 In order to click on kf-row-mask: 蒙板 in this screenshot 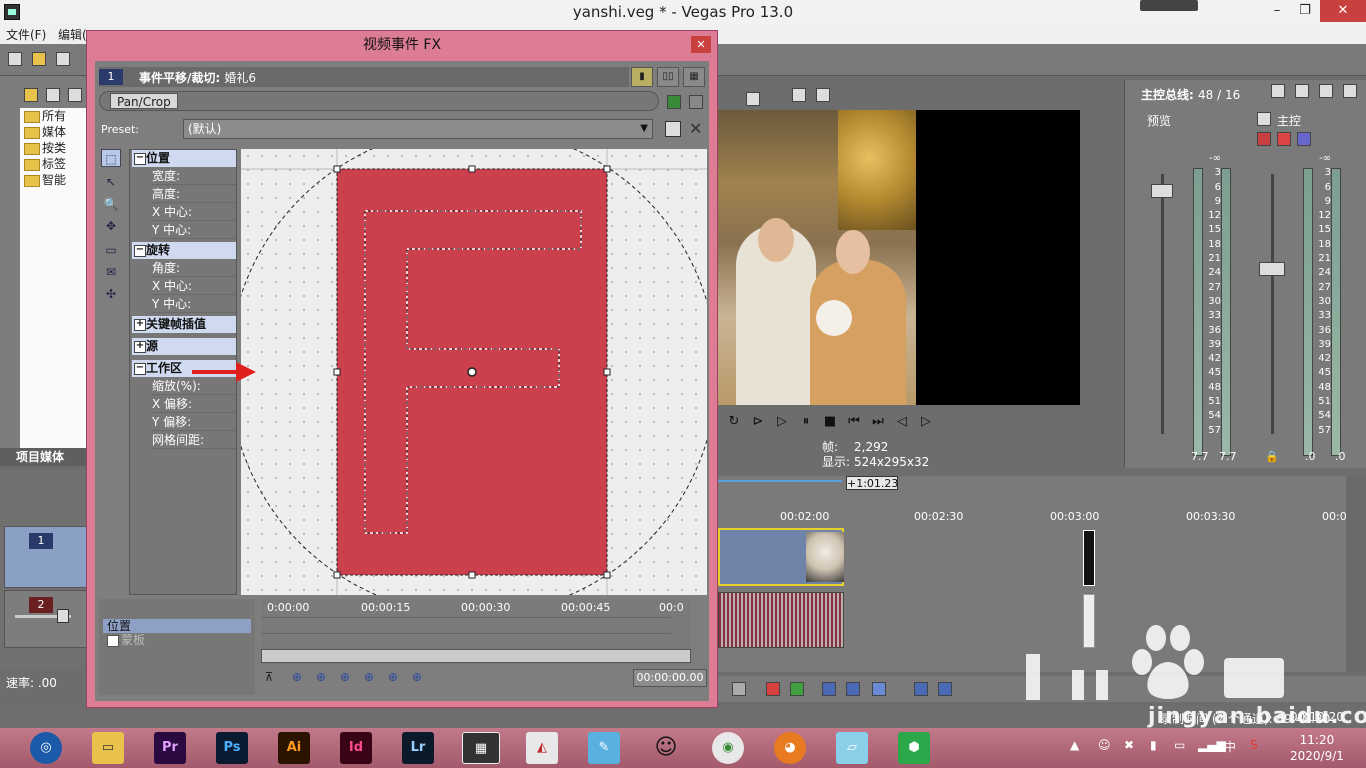, I will do `click(177, 640)`.